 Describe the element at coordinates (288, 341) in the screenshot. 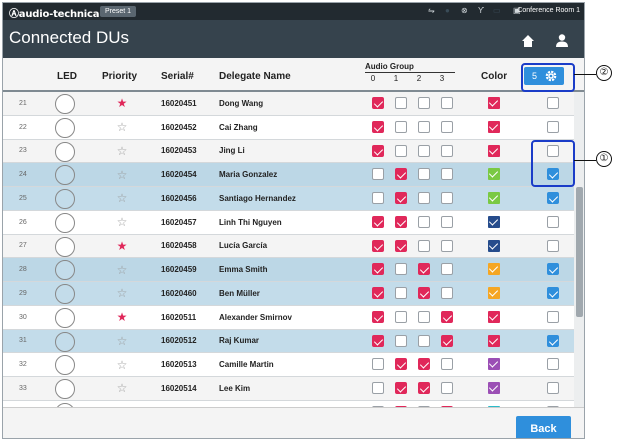

I see `table-row: 31 ☆ 16020512 Raj Kumar` at that location.